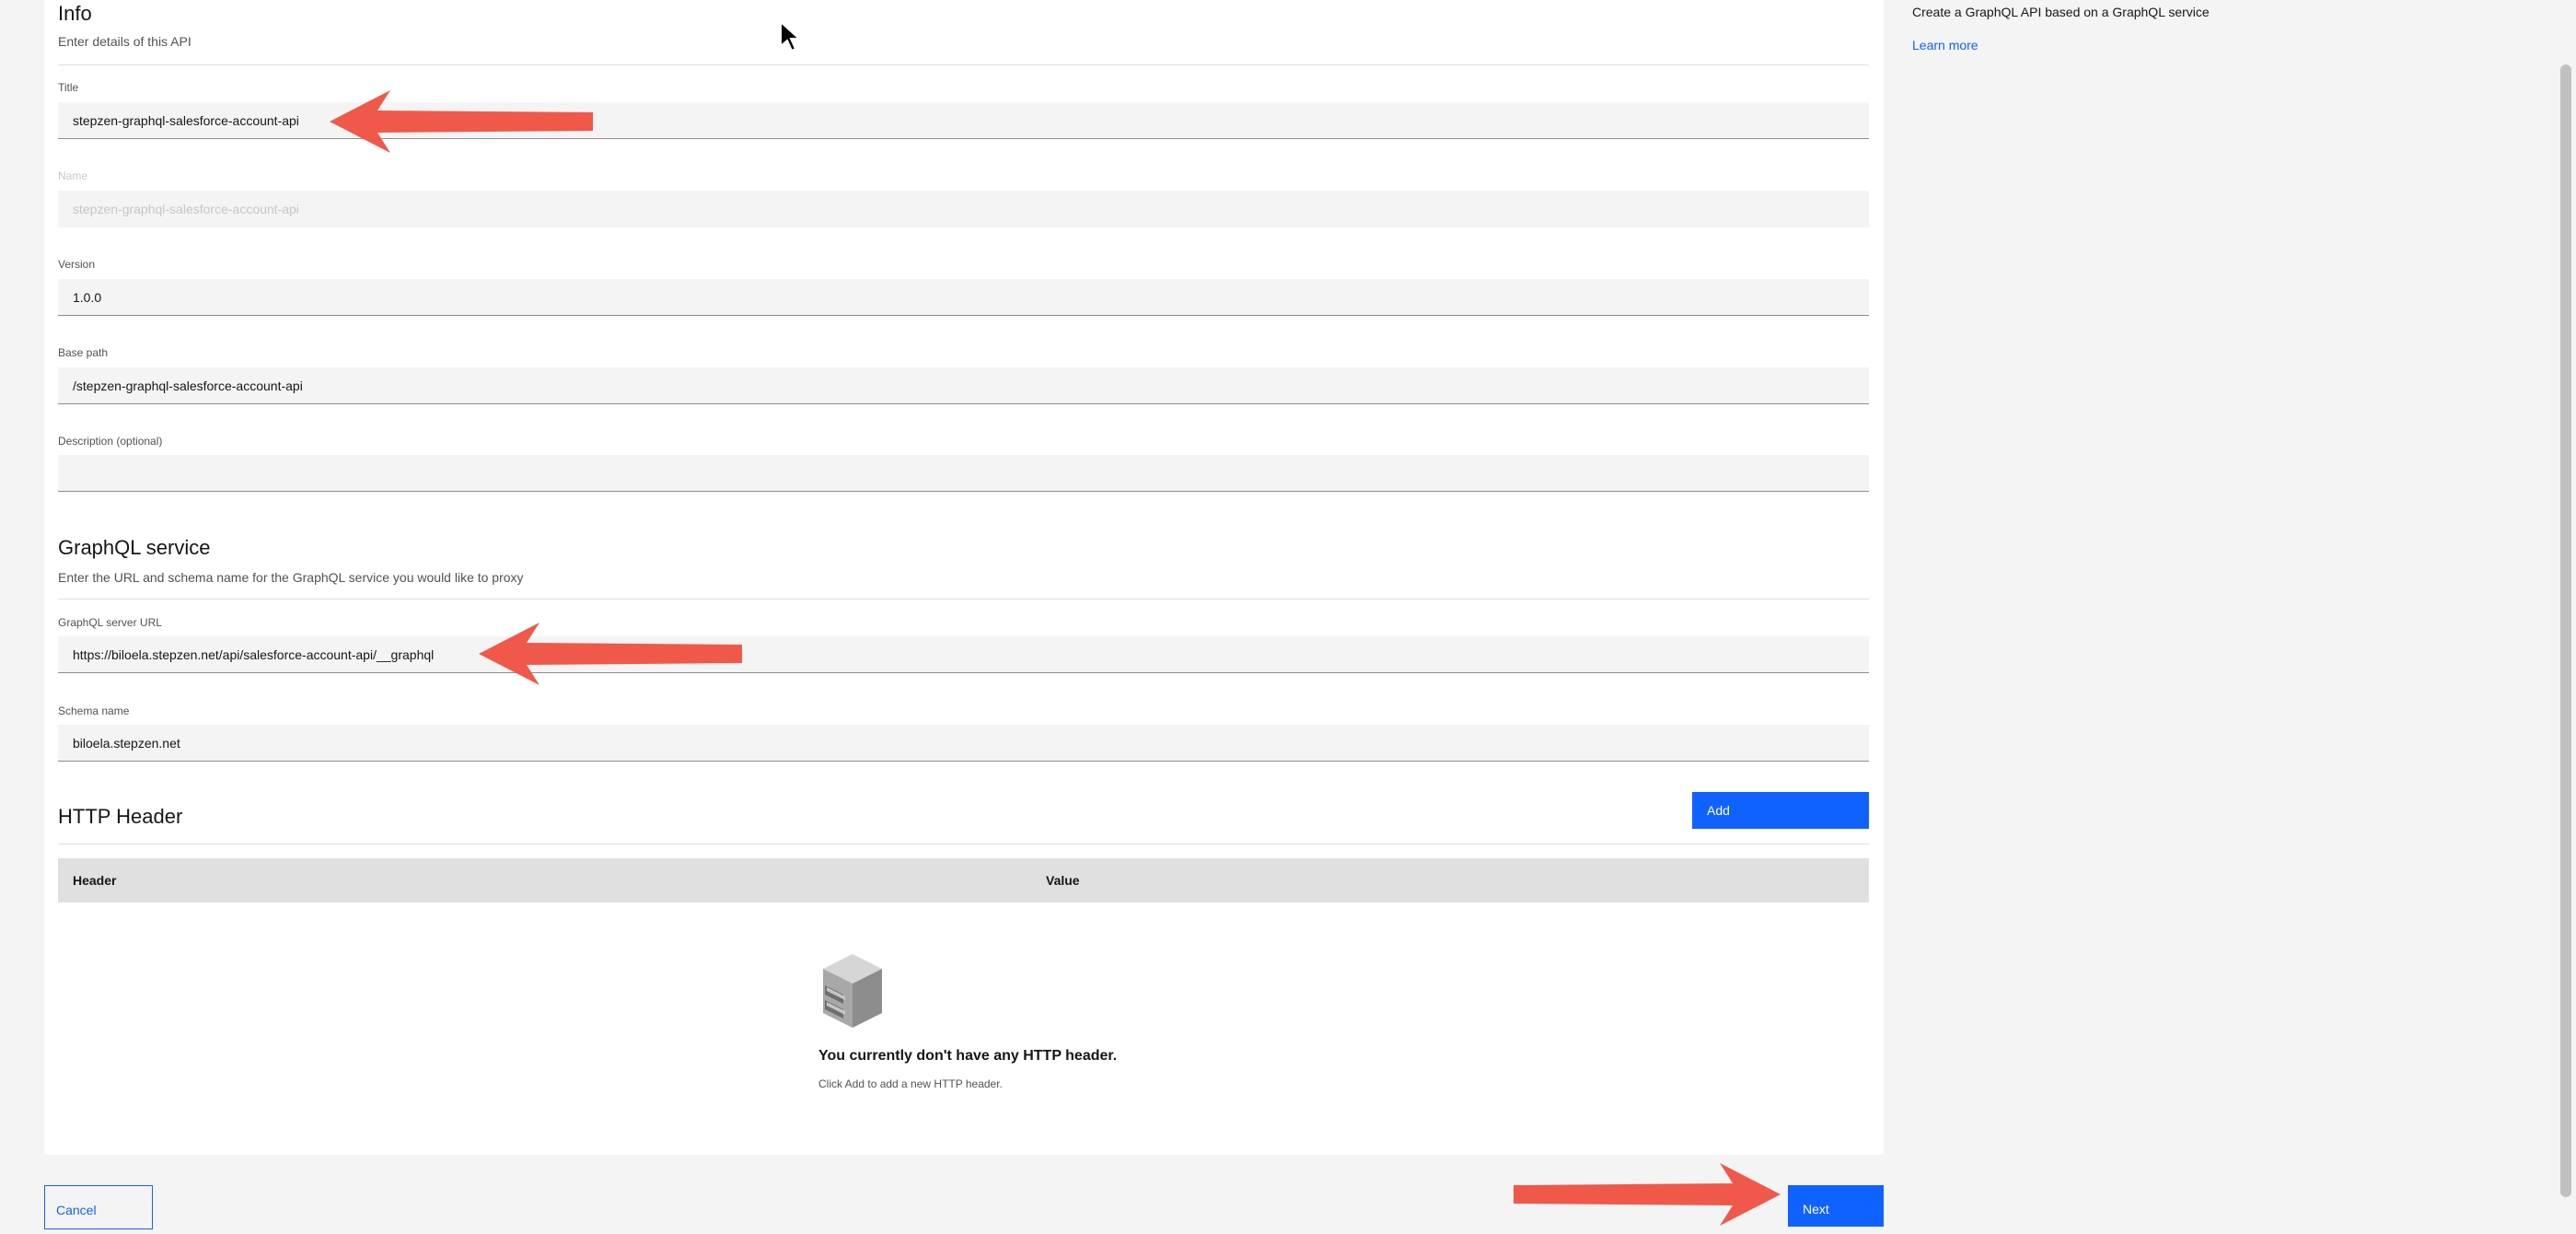 The width and height of the screenshot is (2576, 1234). Describe the element at coordinates (1647, 1194) in the screenshot. I see `annotation-arrow-next` at that location.